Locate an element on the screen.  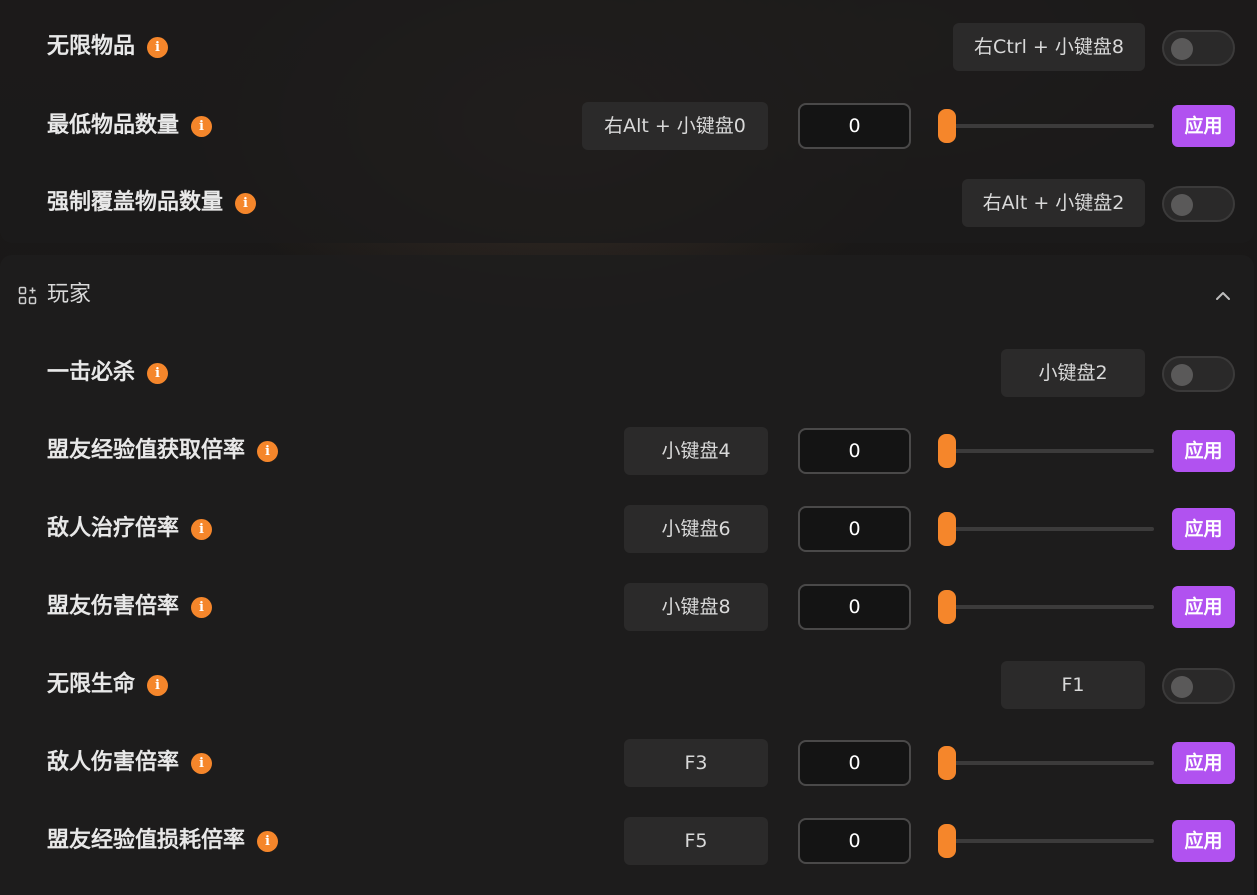
hotkey-button: 右Alt + 小键盘2 is located at coordinates (1053, 203).